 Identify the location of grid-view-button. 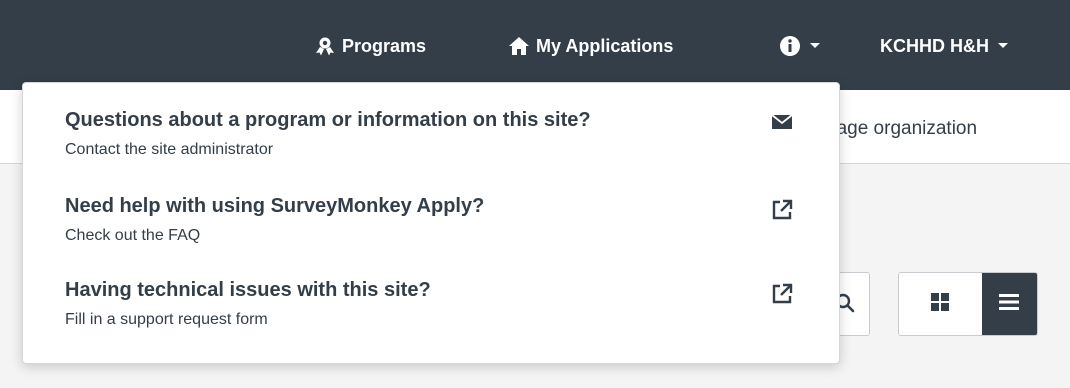
(940, 304).